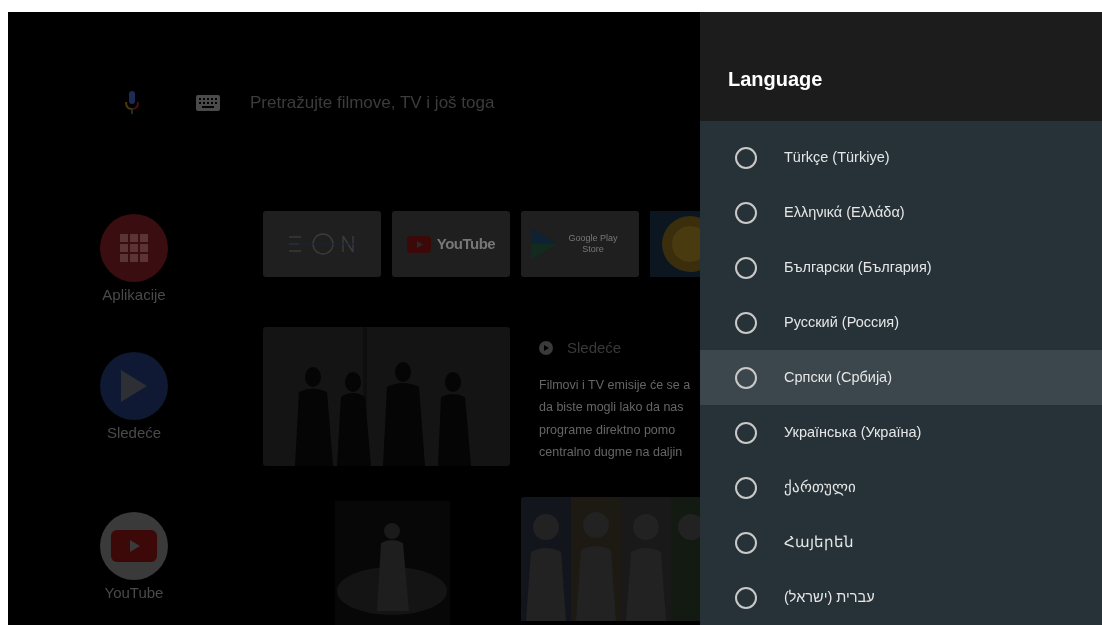 The height and width of the screenshot is (625, 1102). I want to click on language-option: עברית (ישראל), so click(901, 597).